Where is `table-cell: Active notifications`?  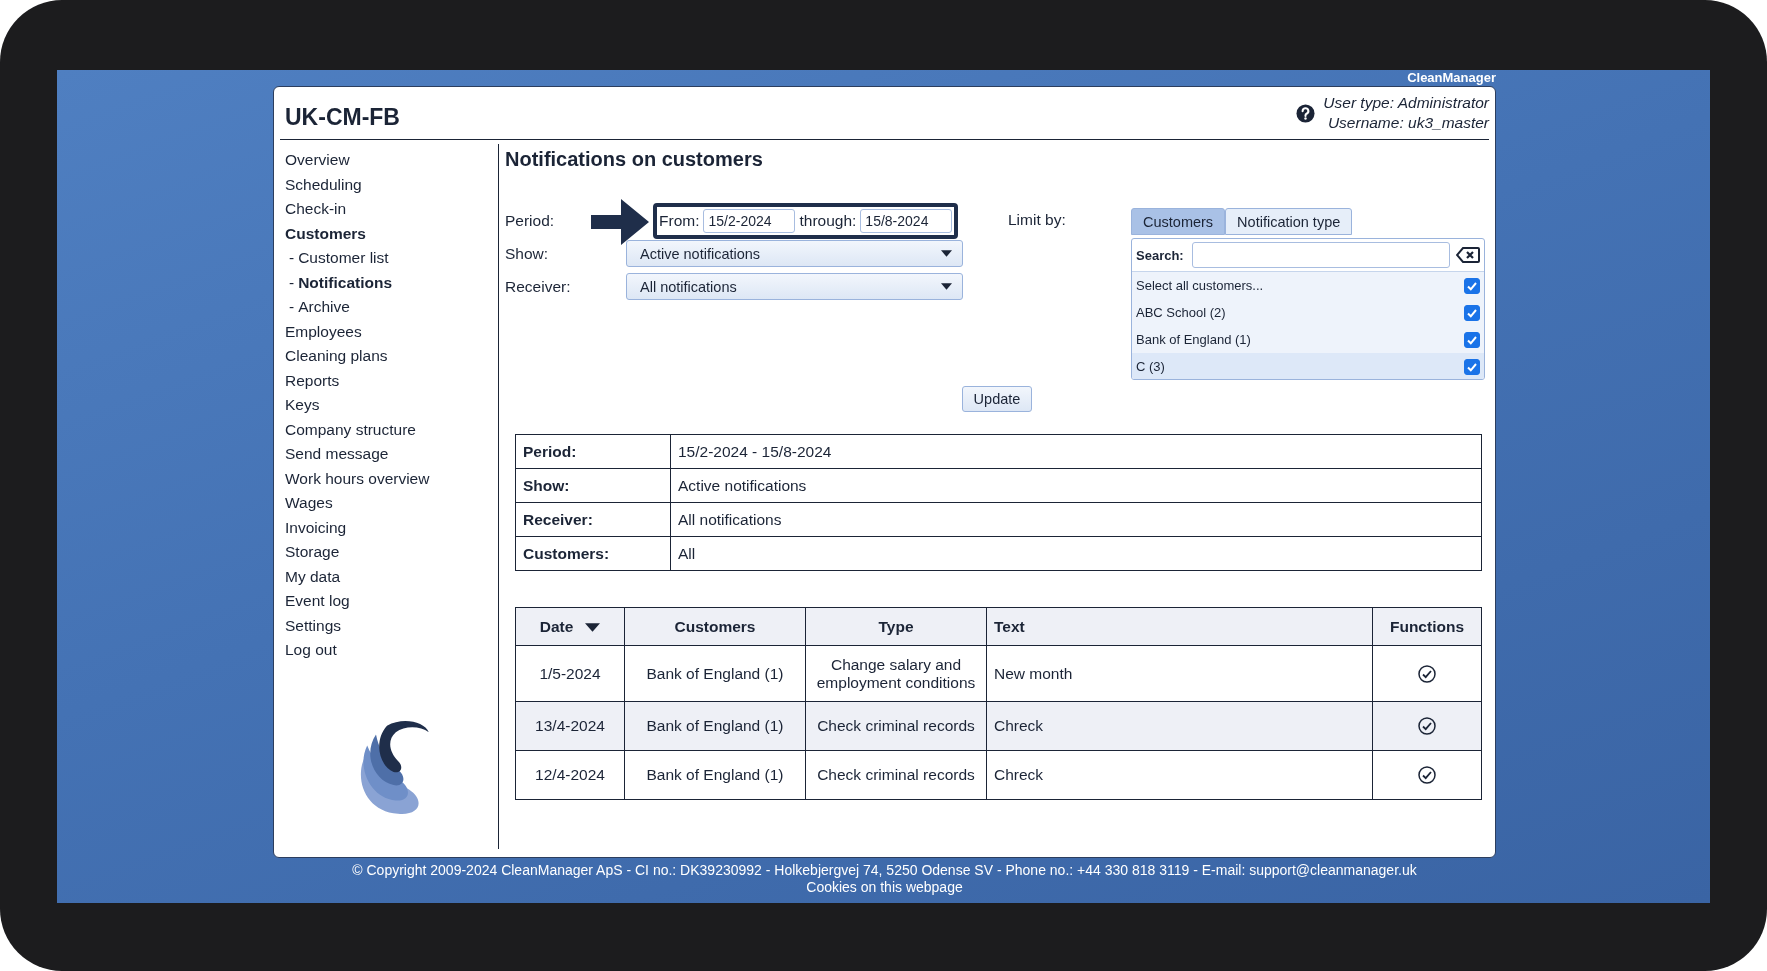 table-cell: Active notifications is located at coordinates (1076, 485).